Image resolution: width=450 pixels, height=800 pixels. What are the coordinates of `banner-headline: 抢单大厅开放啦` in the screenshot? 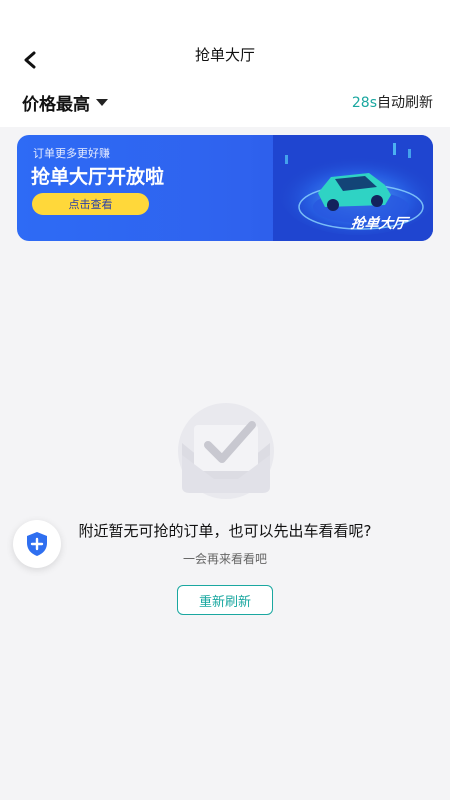 It's located at (98, 177).